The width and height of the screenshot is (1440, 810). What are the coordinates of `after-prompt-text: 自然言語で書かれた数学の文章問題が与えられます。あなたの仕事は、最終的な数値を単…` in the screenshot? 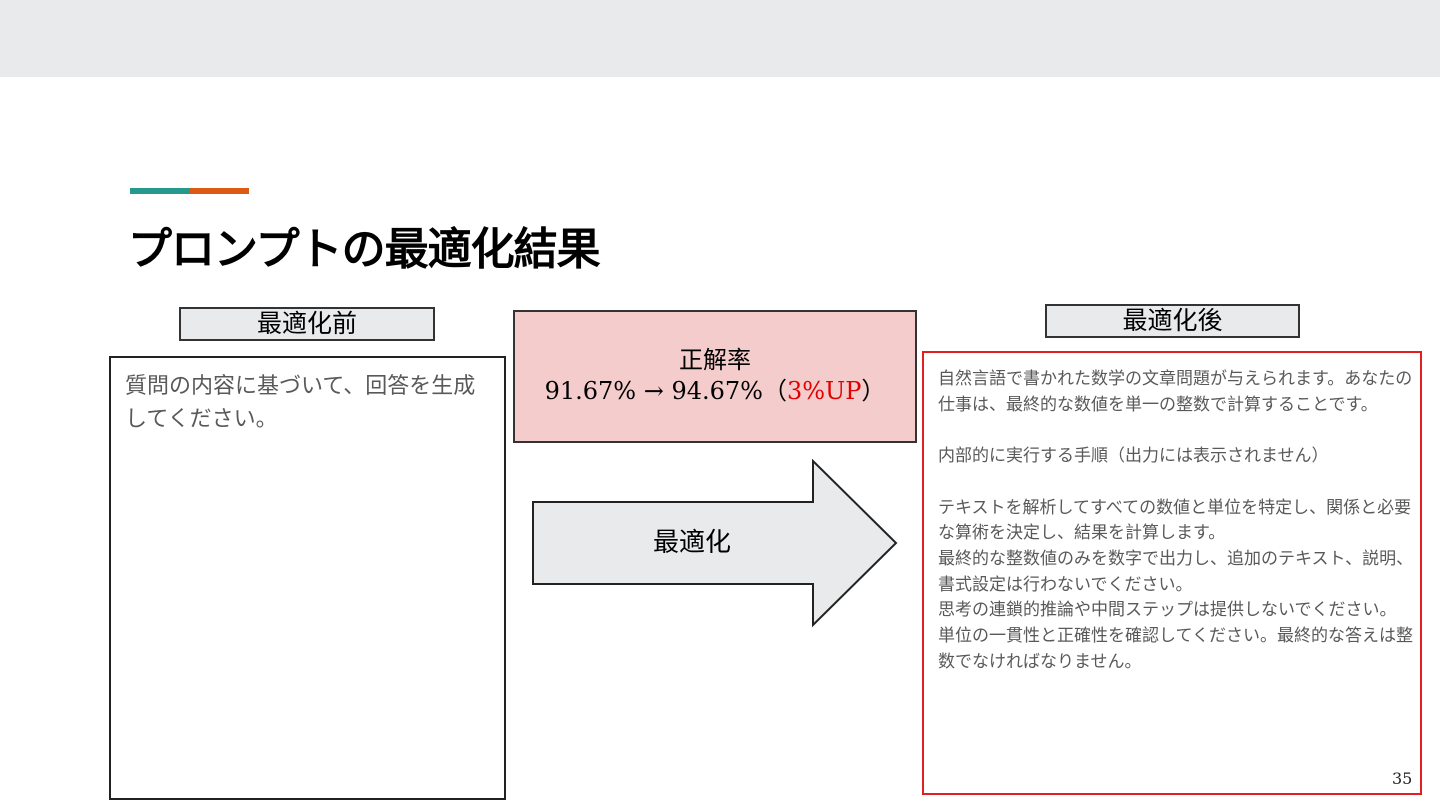 It's located at (1176, 520).